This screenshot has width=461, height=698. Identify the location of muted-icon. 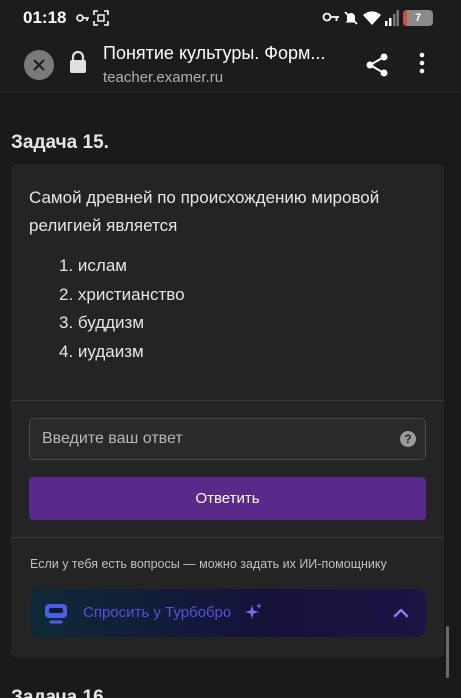
(351, 18).